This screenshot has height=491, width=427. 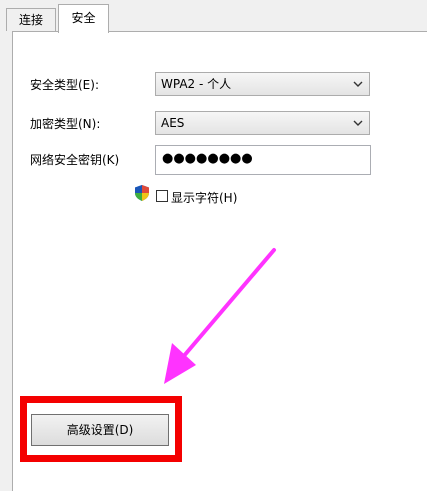 I want to click on highlight-box, so click(x=101, y=429).